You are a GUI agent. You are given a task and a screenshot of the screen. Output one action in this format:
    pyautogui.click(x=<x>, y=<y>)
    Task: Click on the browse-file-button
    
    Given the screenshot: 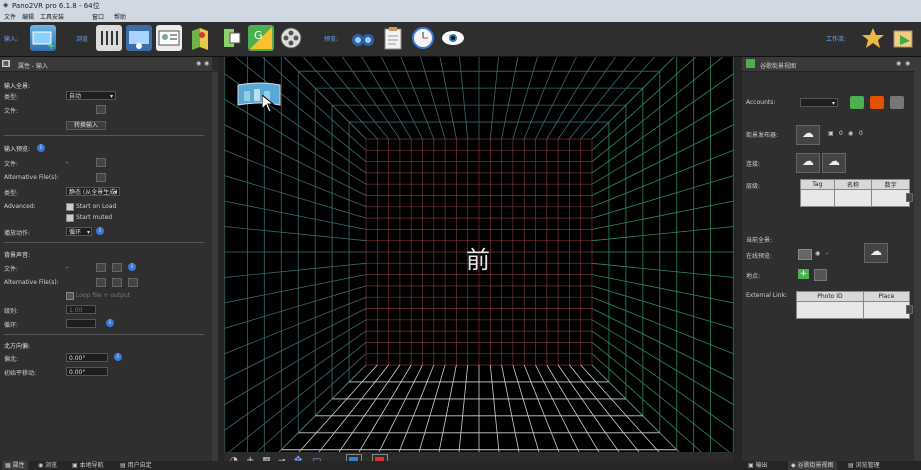 What is the action you would take?
    pyautogui.click(x=101, y=109)
    